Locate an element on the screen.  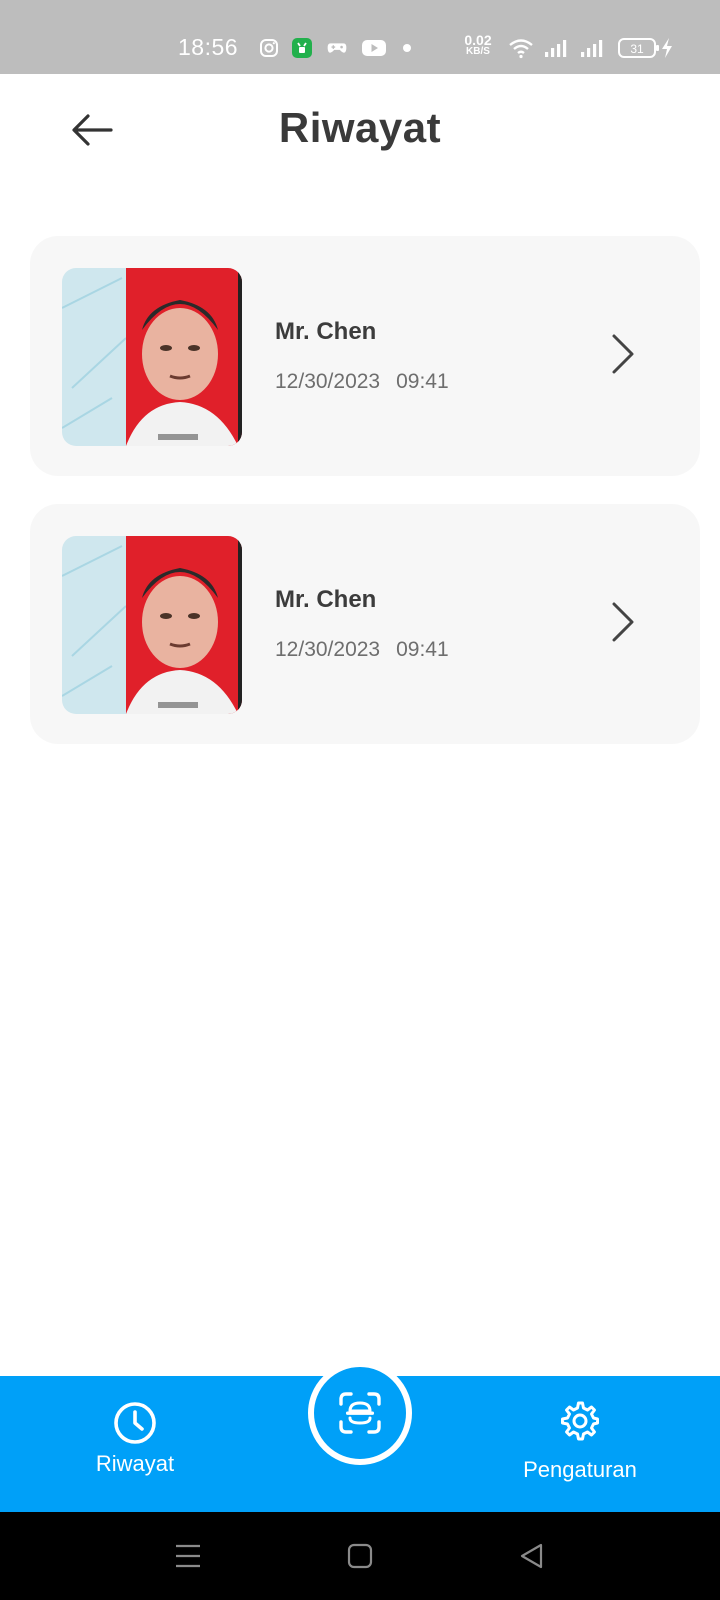
status-time: 18:56 is located at coordinates (208, 47).